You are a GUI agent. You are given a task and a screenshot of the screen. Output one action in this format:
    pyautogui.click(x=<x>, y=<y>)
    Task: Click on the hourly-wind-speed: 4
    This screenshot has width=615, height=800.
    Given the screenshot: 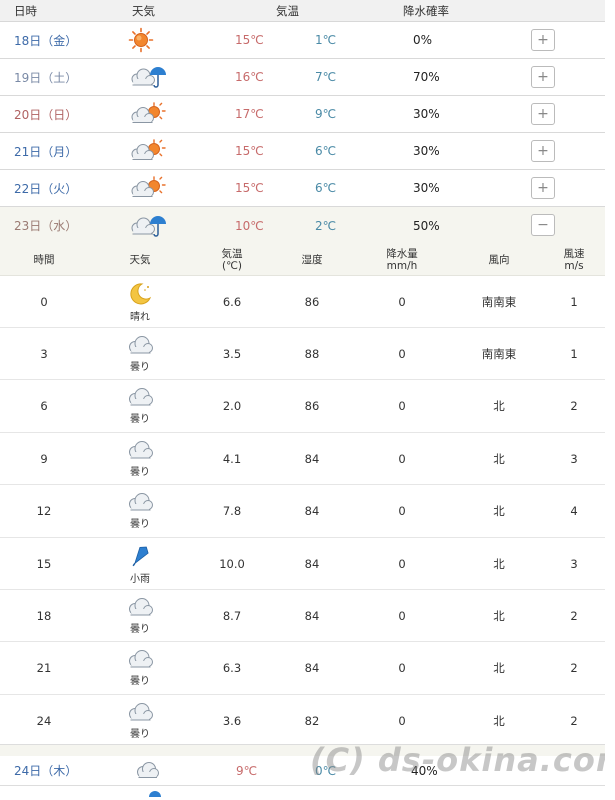 What is the action you would take?
    pyautogui.click(x=574, y=511)
    